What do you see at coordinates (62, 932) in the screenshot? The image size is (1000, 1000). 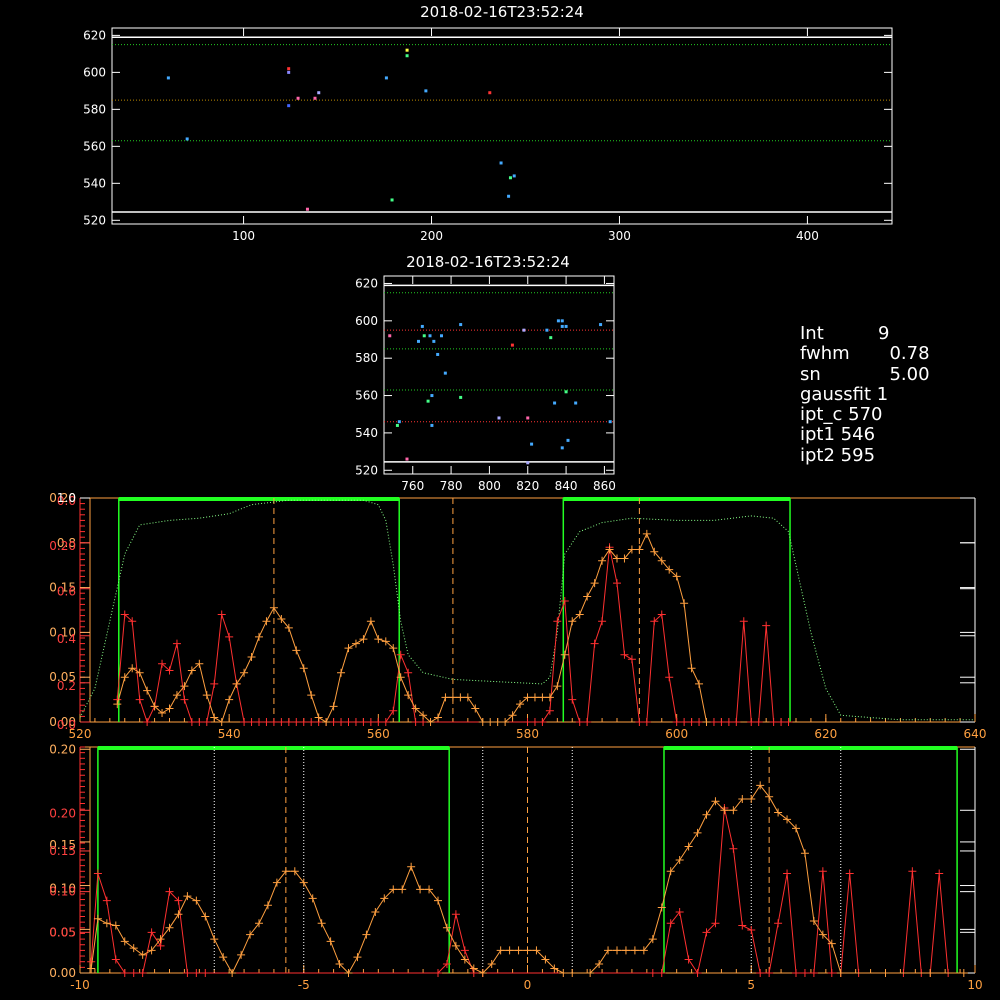 I see `velocity-ytick-label-2: 0.05` at bounding box center [62, 932].